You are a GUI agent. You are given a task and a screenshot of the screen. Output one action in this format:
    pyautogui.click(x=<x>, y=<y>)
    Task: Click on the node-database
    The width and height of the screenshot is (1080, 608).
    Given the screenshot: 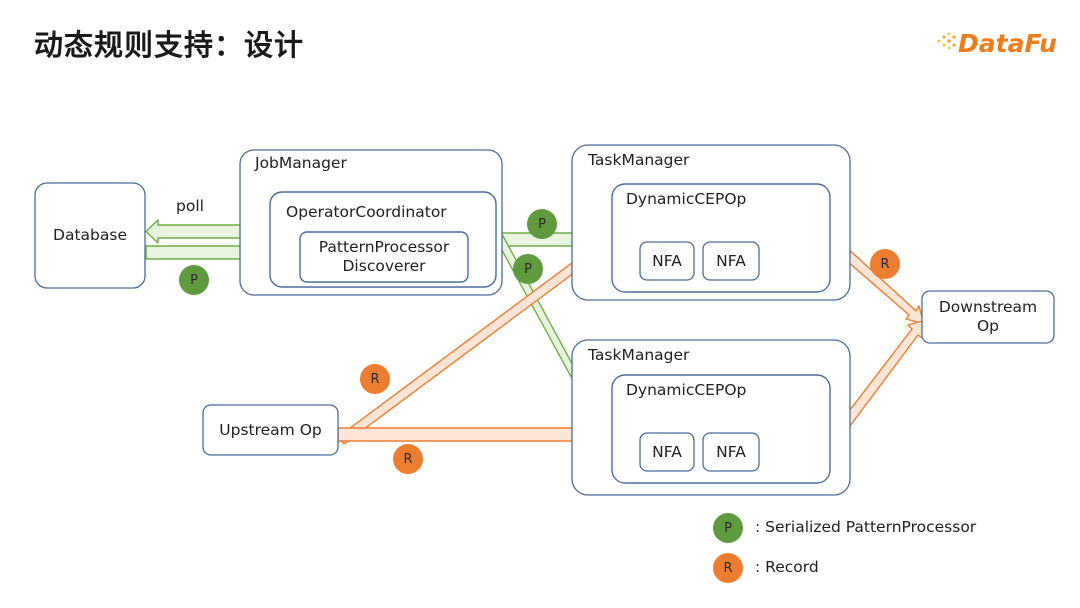 What is the action you would take?
    pyautogui.click(x=90, y=235)
    